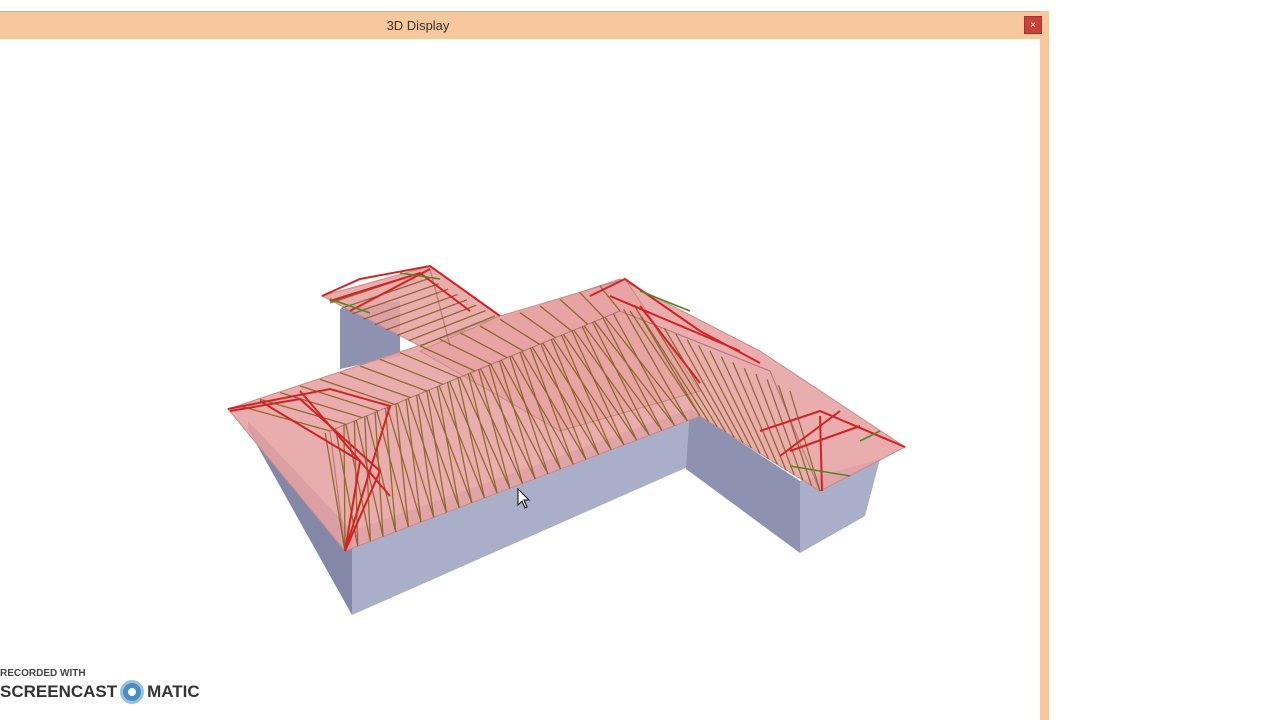  I want to click on title-bar: 3D Display ×, so click(521, 25).